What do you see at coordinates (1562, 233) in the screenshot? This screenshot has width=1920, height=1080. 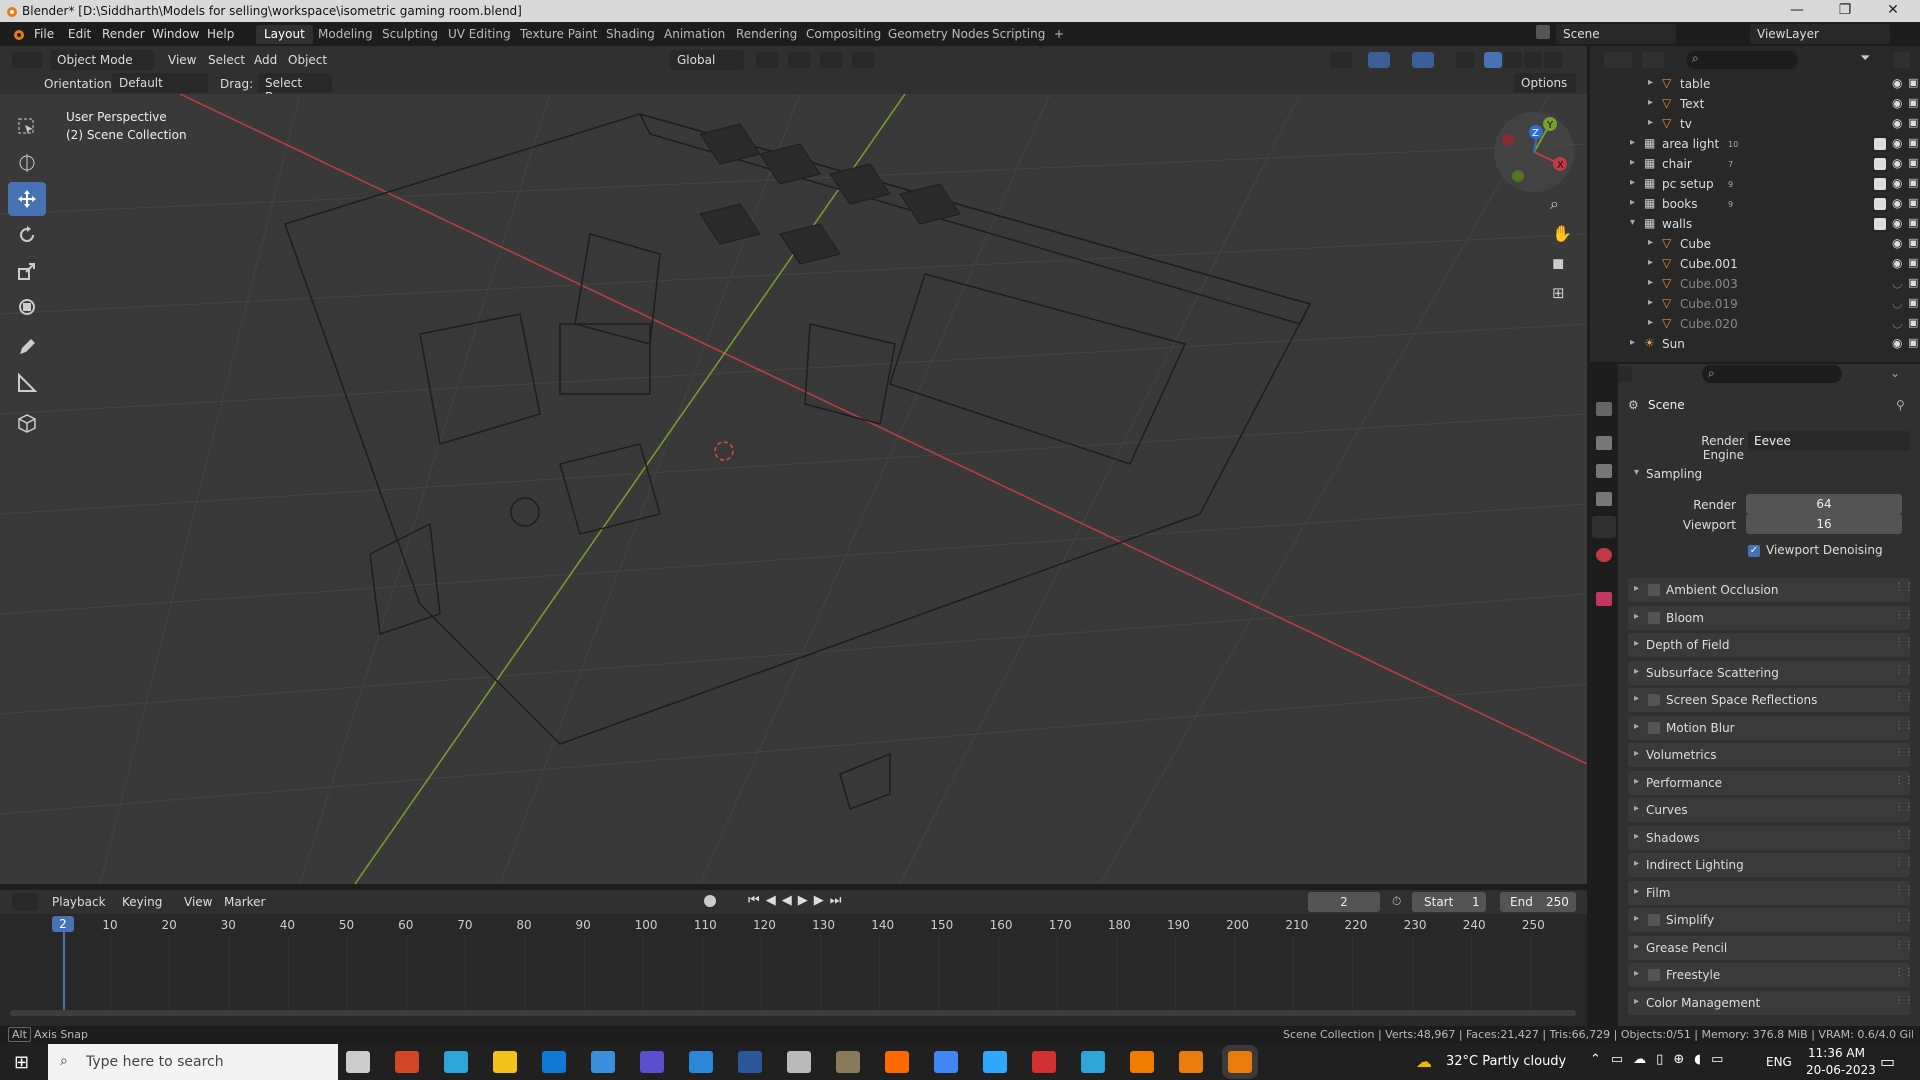 I see `pan-hand-icon: ✋` at bounding box center [1562, 233].